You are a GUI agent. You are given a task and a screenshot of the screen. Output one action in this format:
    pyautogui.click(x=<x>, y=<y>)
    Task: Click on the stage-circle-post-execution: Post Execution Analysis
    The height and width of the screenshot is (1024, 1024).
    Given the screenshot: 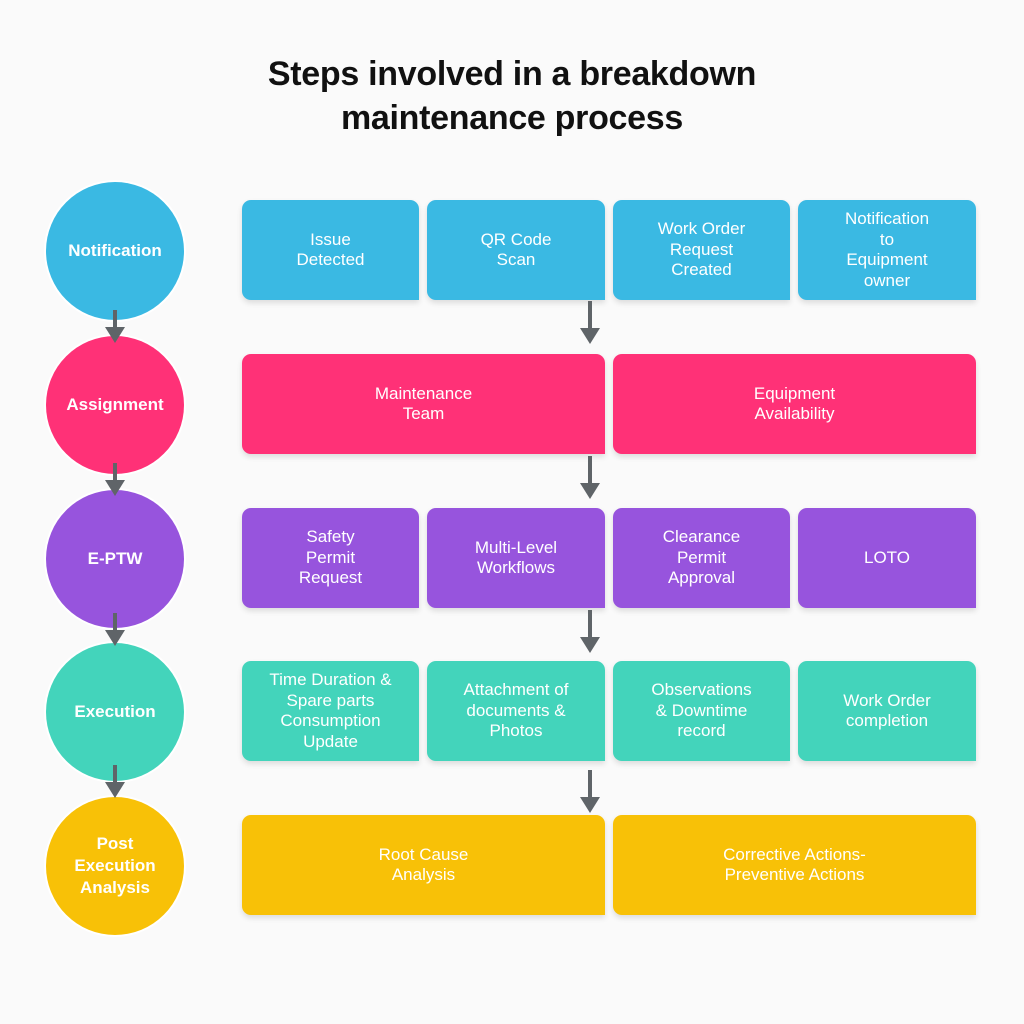 What is the action you would take?
    pyautogui.click(x=115, y=866)
    